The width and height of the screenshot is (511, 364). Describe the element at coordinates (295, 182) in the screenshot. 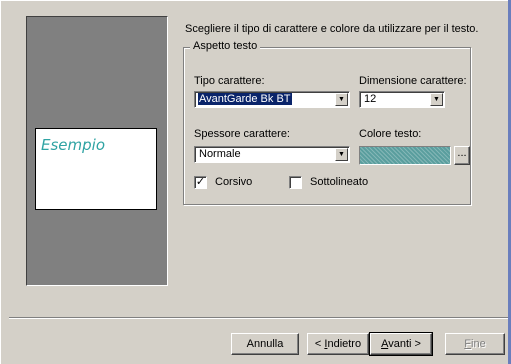

I see `underline-checkbox` at that location.